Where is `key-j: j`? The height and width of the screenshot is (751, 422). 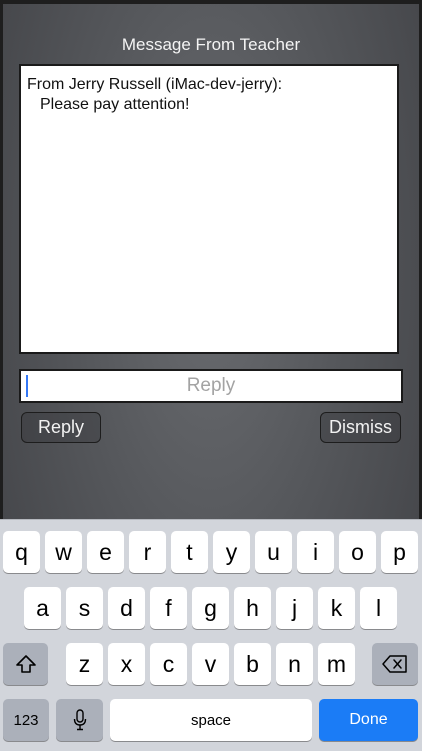 key-j: j is located at coordinates (294, 608).